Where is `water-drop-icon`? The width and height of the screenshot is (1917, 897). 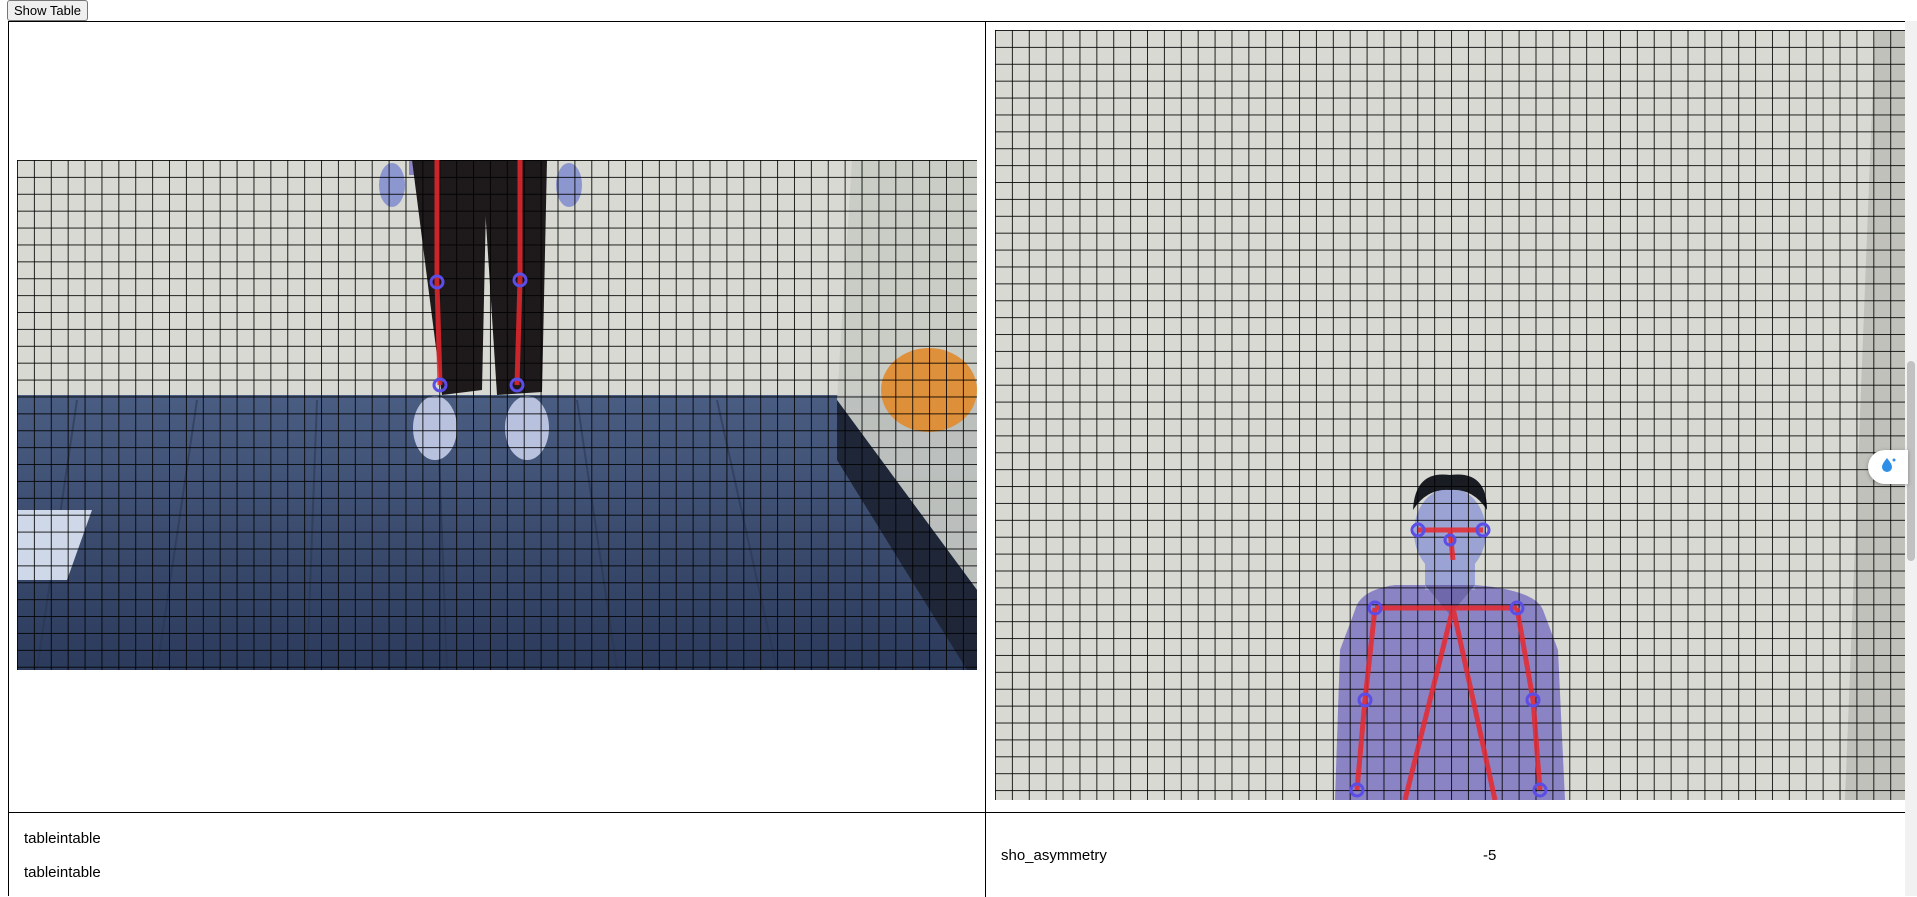
water-drop-icon is located at coordinates (1888, 467).